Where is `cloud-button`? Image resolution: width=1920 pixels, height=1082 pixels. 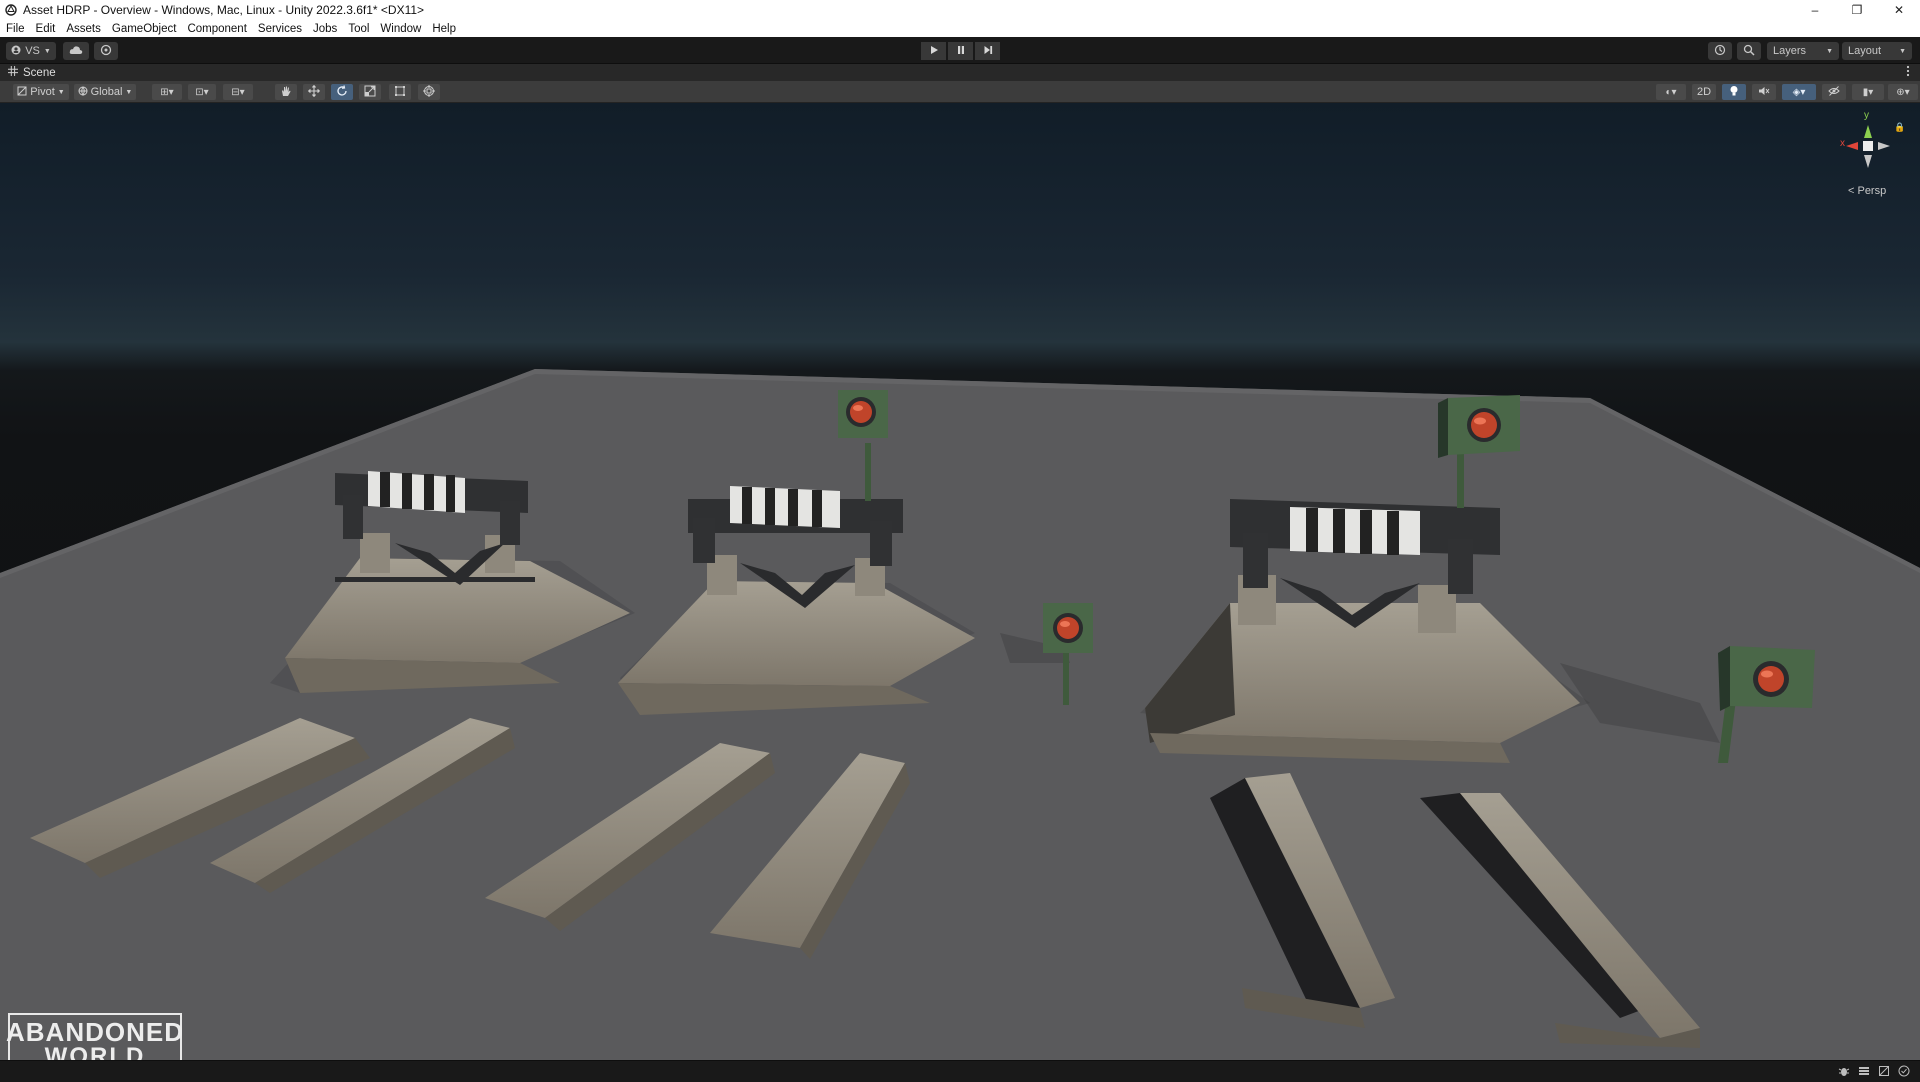
cloud-button is located at coordinates (76, 51).